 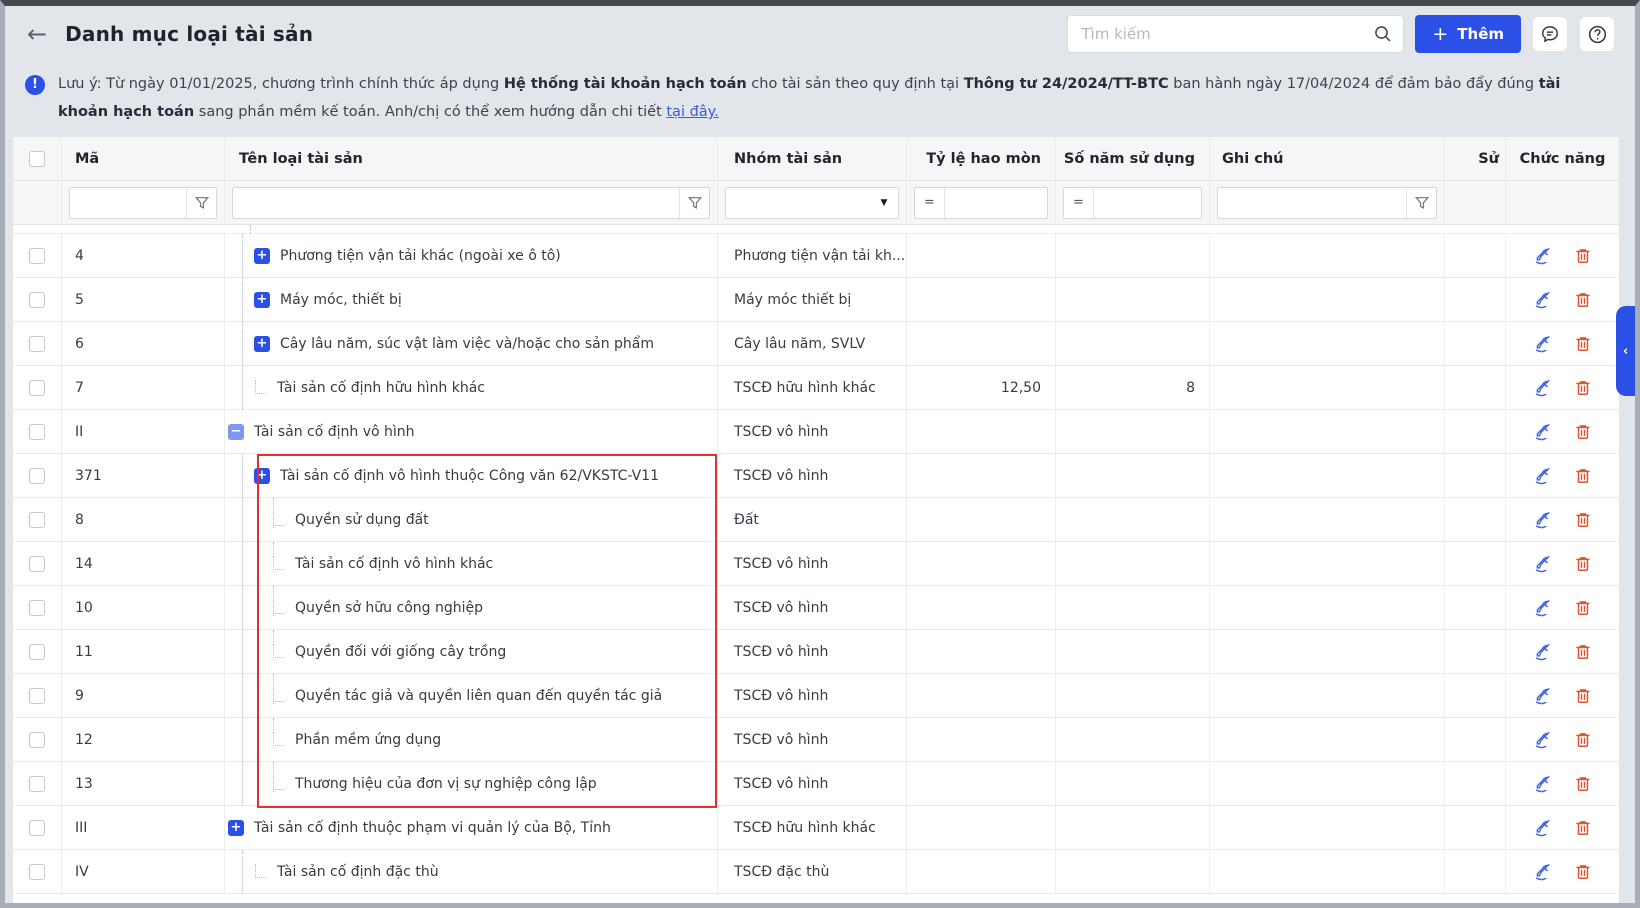 What do you see at coordinates (1597, 34) in the screenshot?
I see `help-button` at bounding box center [1597, 34].